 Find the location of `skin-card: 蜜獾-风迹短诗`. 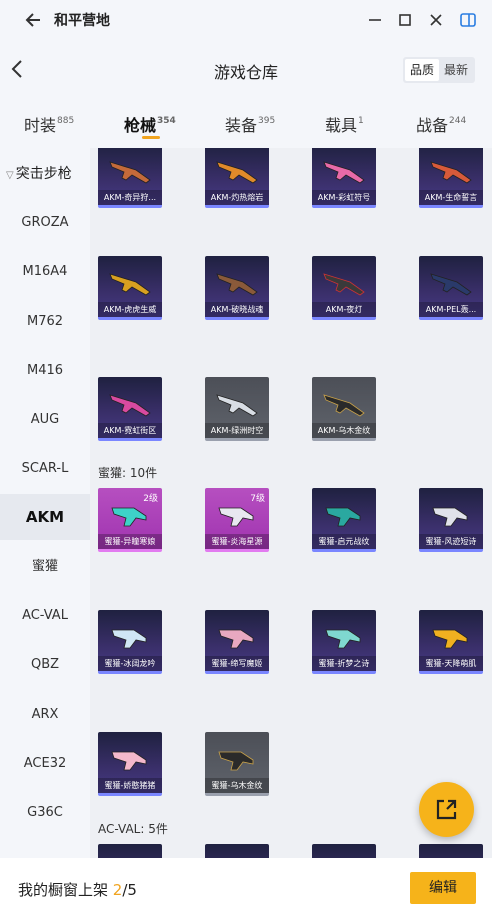

skin-card: 蜜獾-风迹短诗 is located at coordinates (451, 520).